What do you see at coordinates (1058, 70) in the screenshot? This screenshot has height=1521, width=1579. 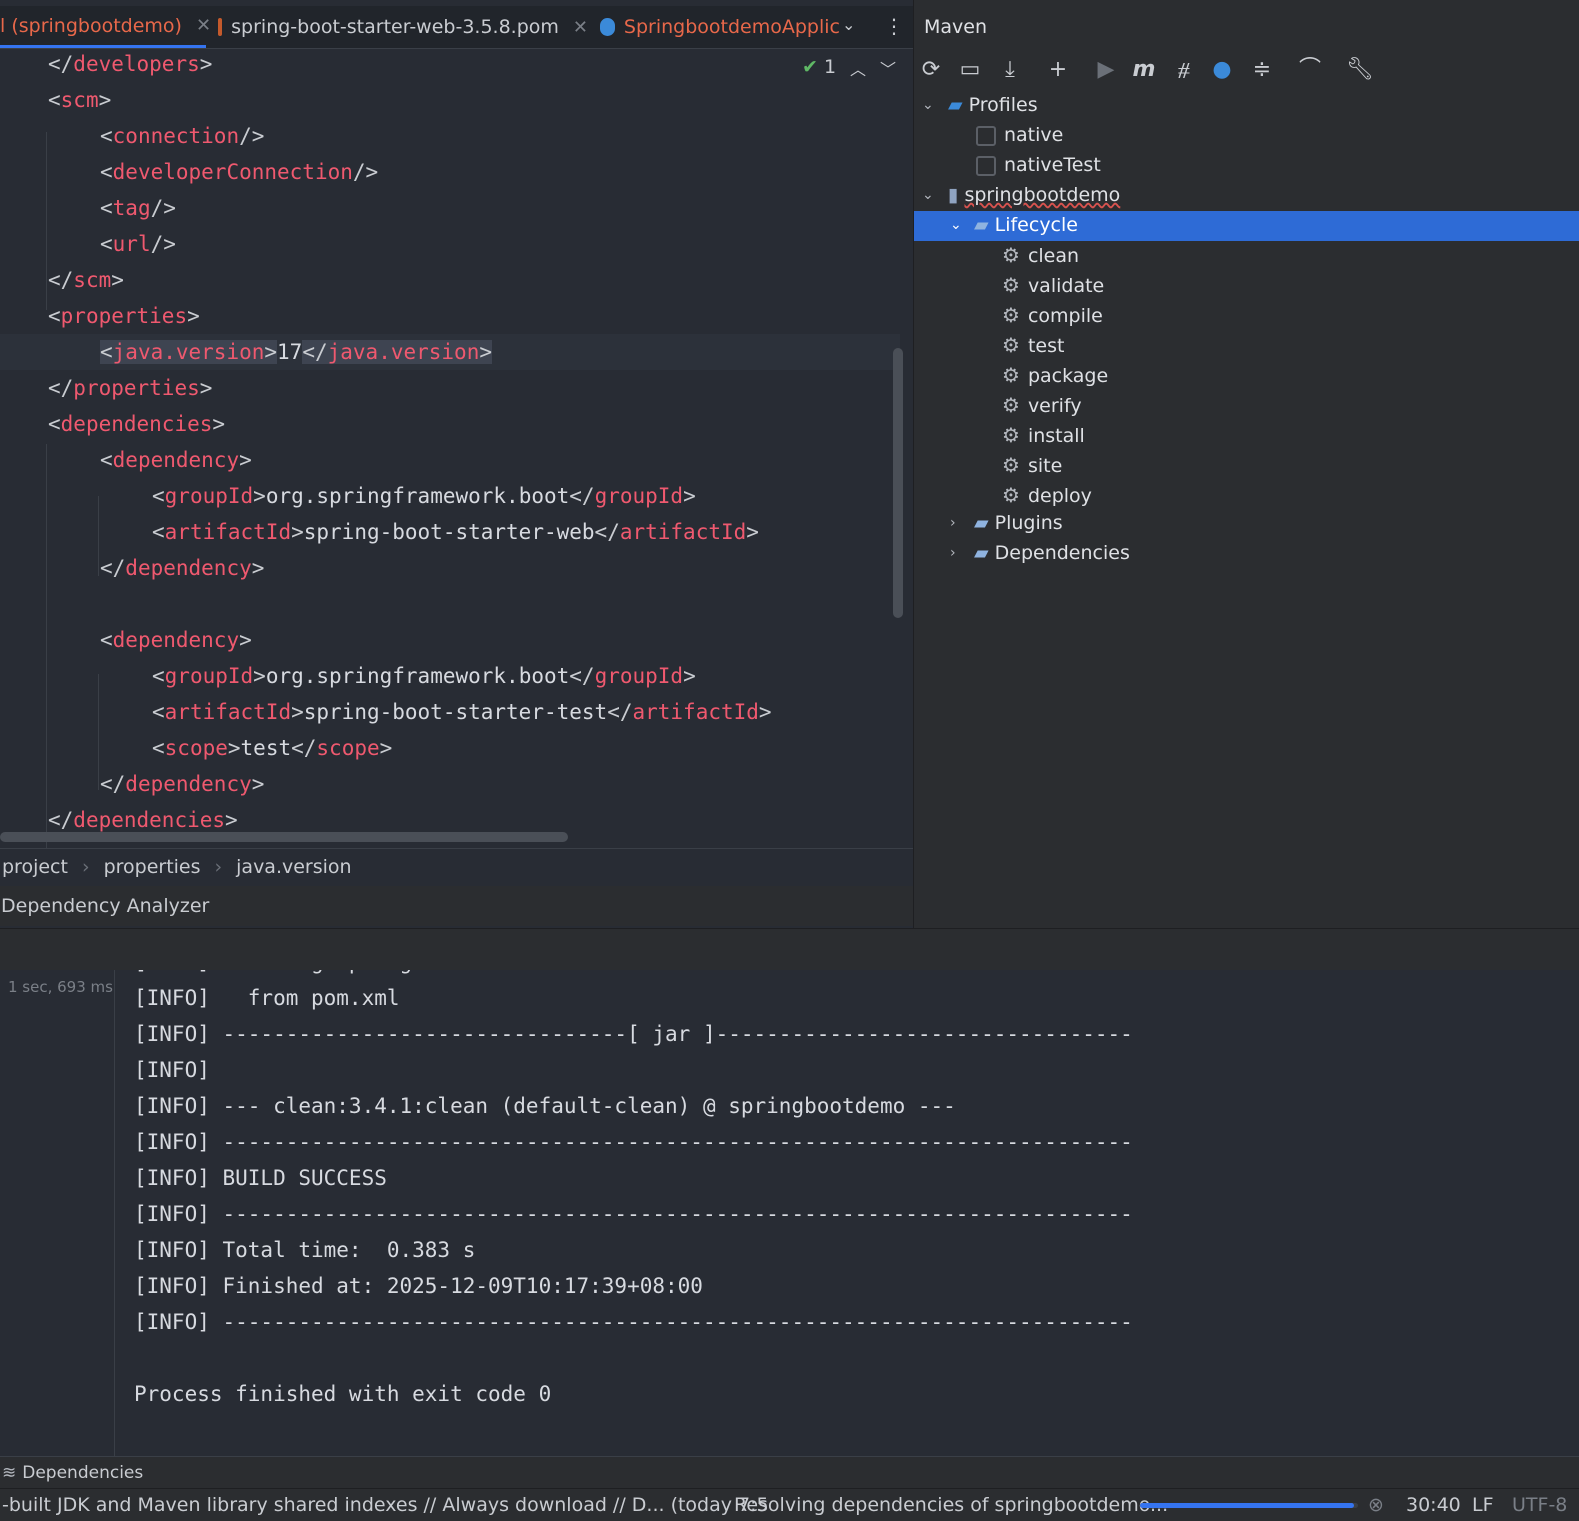 I see `add-icon: +` at bounding box center [1058, 70].